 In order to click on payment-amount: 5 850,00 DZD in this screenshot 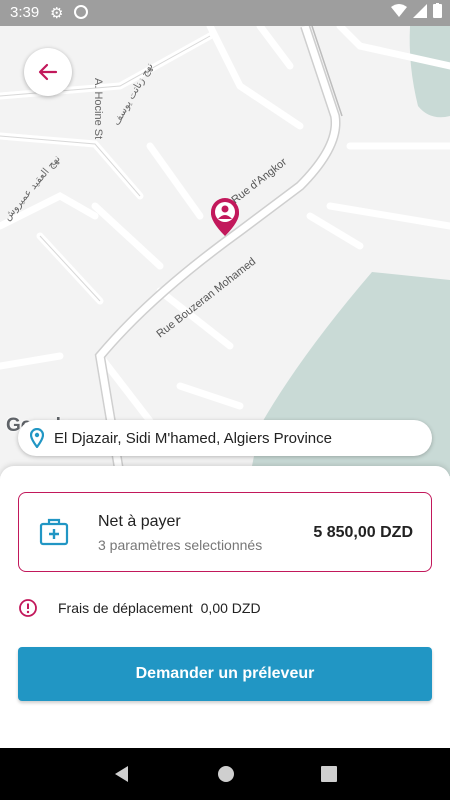, I will do `click(363, 532)`.